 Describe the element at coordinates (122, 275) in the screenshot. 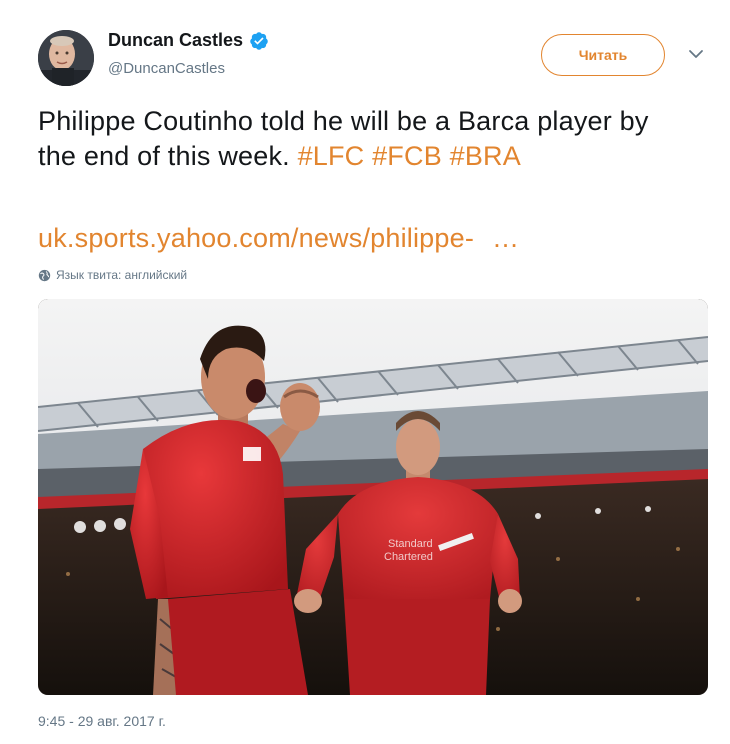

I see `language-label: Язык твита: английский` at that location.